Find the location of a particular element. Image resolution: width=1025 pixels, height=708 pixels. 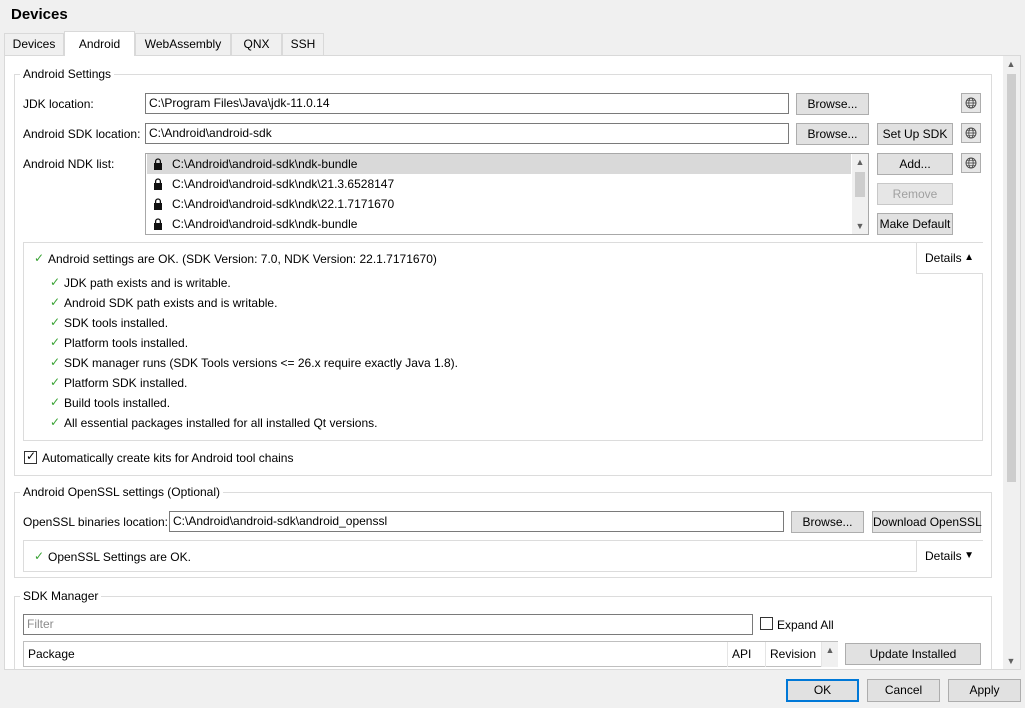

remove-ndk-button: Remove is located at coordinates (915, 194).